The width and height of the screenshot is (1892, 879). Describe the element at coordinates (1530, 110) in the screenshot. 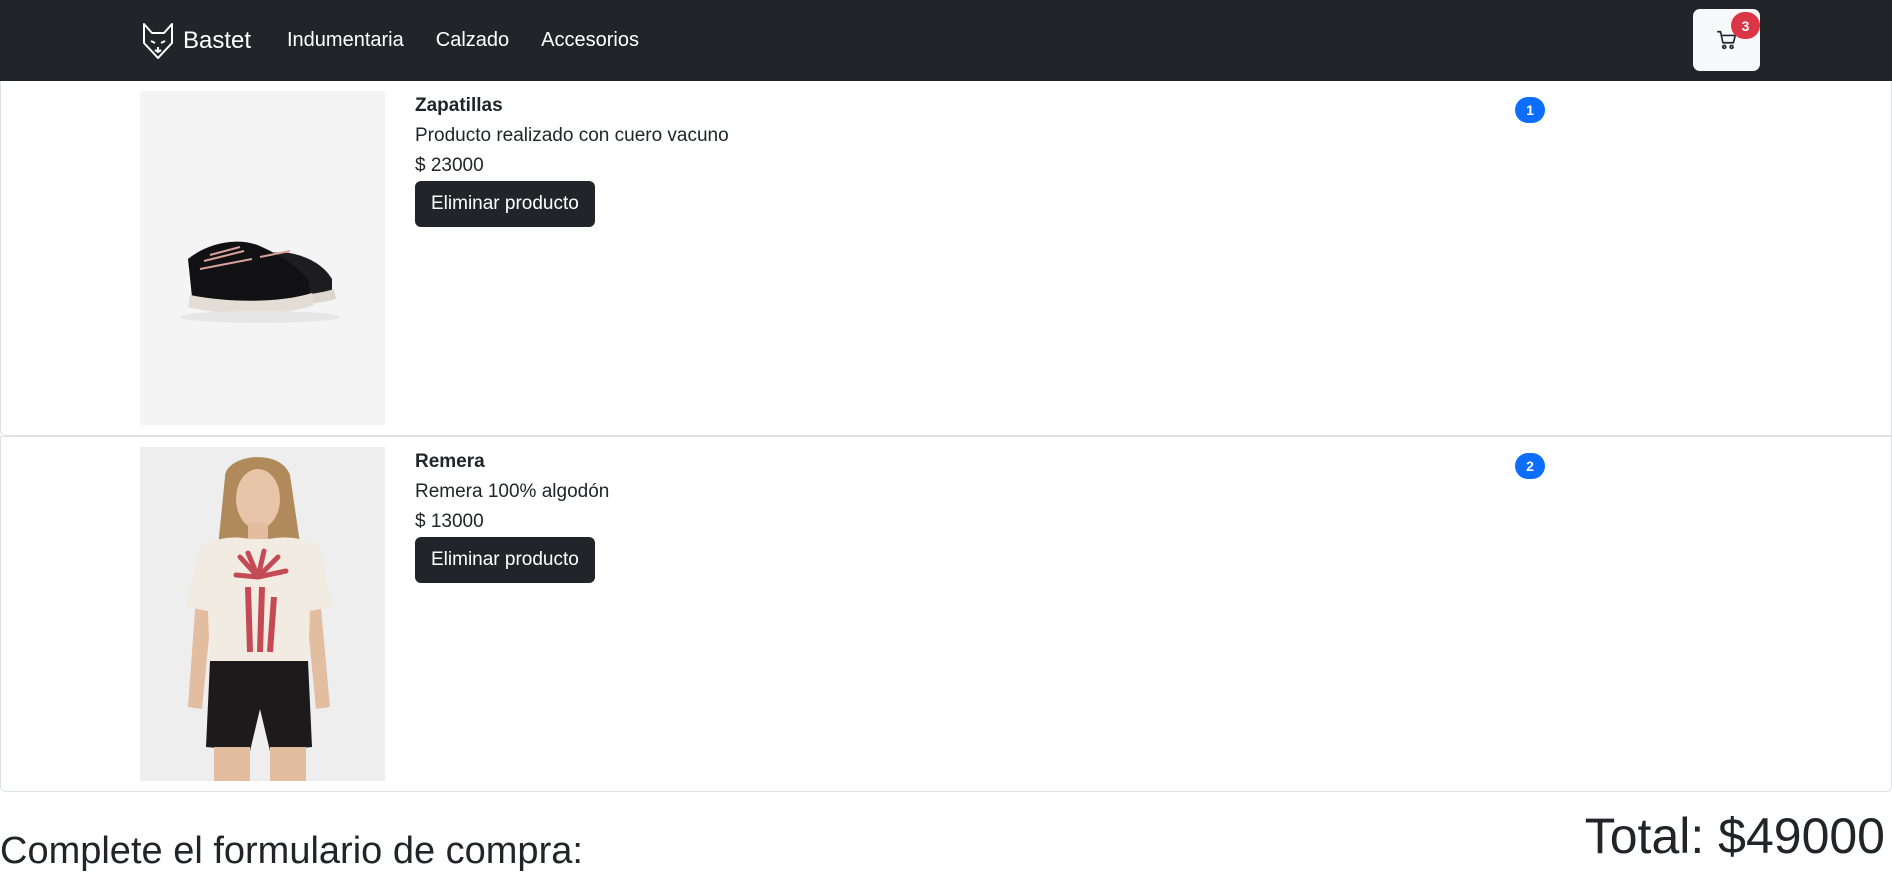

I see `item-number-badge: 1` at that location.